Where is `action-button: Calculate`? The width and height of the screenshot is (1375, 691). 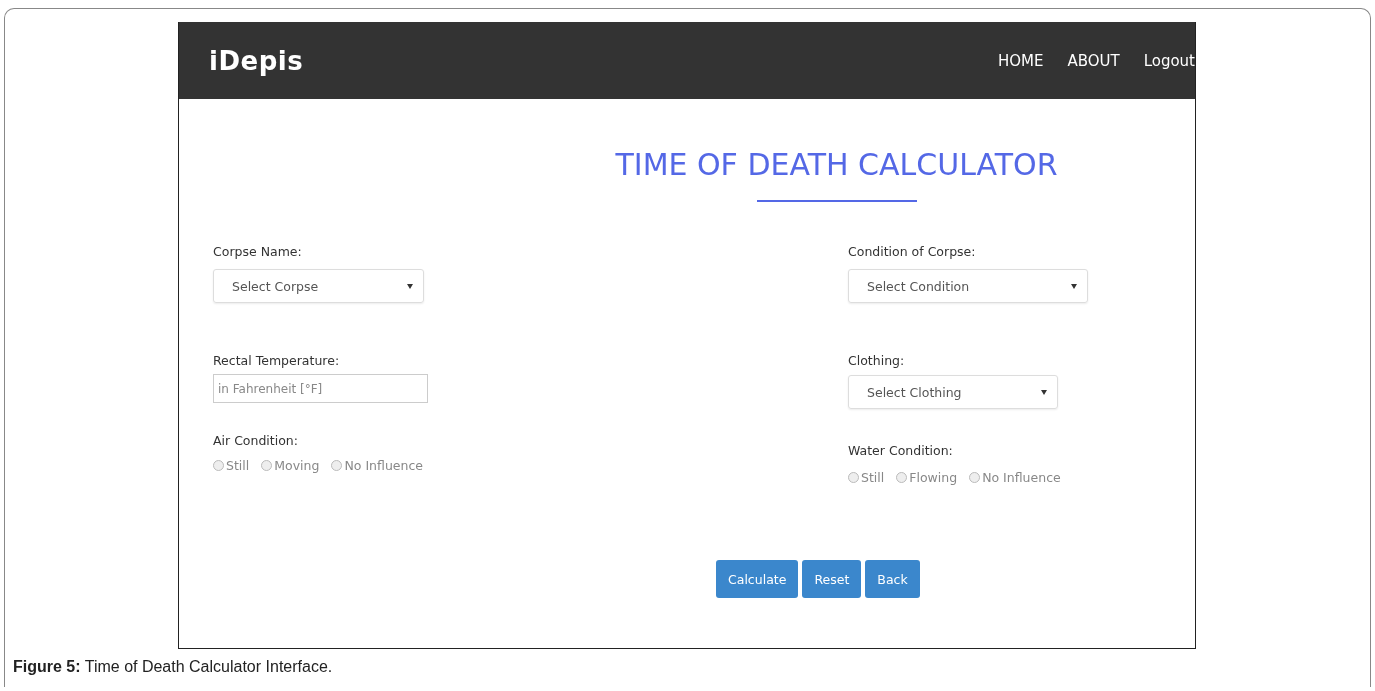 action-button: Calculate is located at coordinates (757, 579).